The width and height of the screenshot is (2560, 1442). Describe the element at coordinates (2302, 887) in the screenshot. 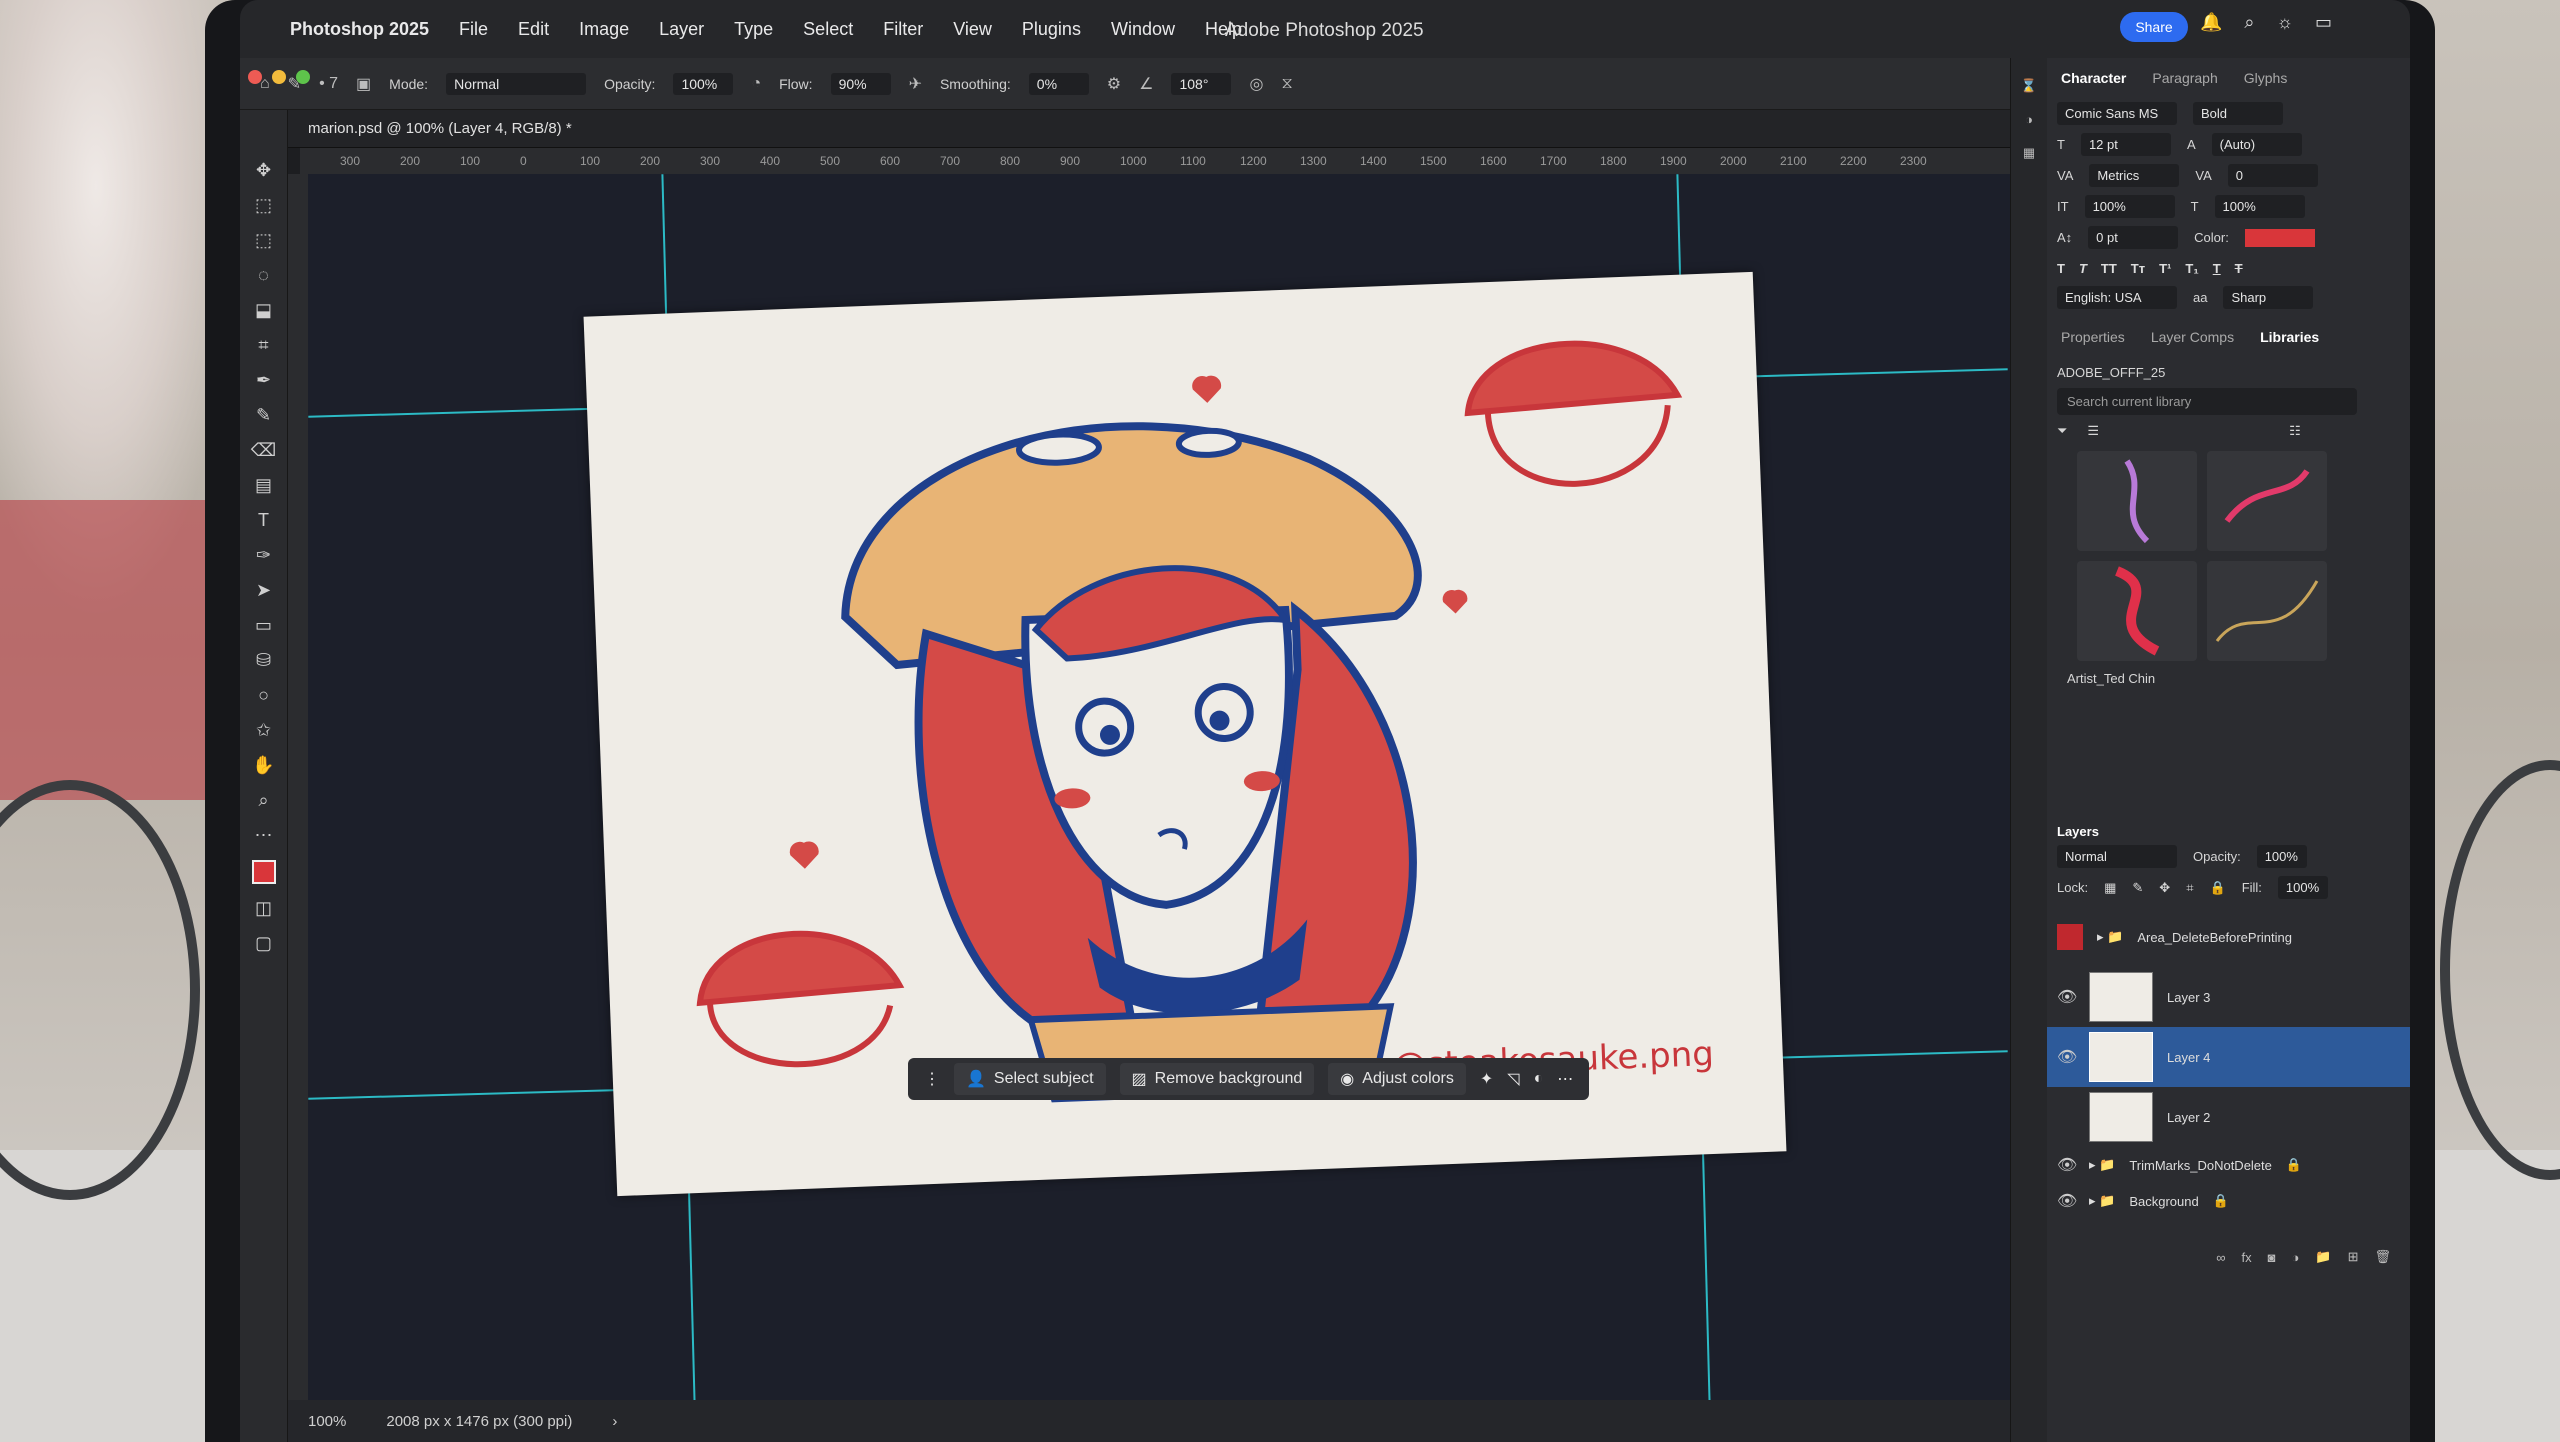

I see `fill-field: 100%` at that location.